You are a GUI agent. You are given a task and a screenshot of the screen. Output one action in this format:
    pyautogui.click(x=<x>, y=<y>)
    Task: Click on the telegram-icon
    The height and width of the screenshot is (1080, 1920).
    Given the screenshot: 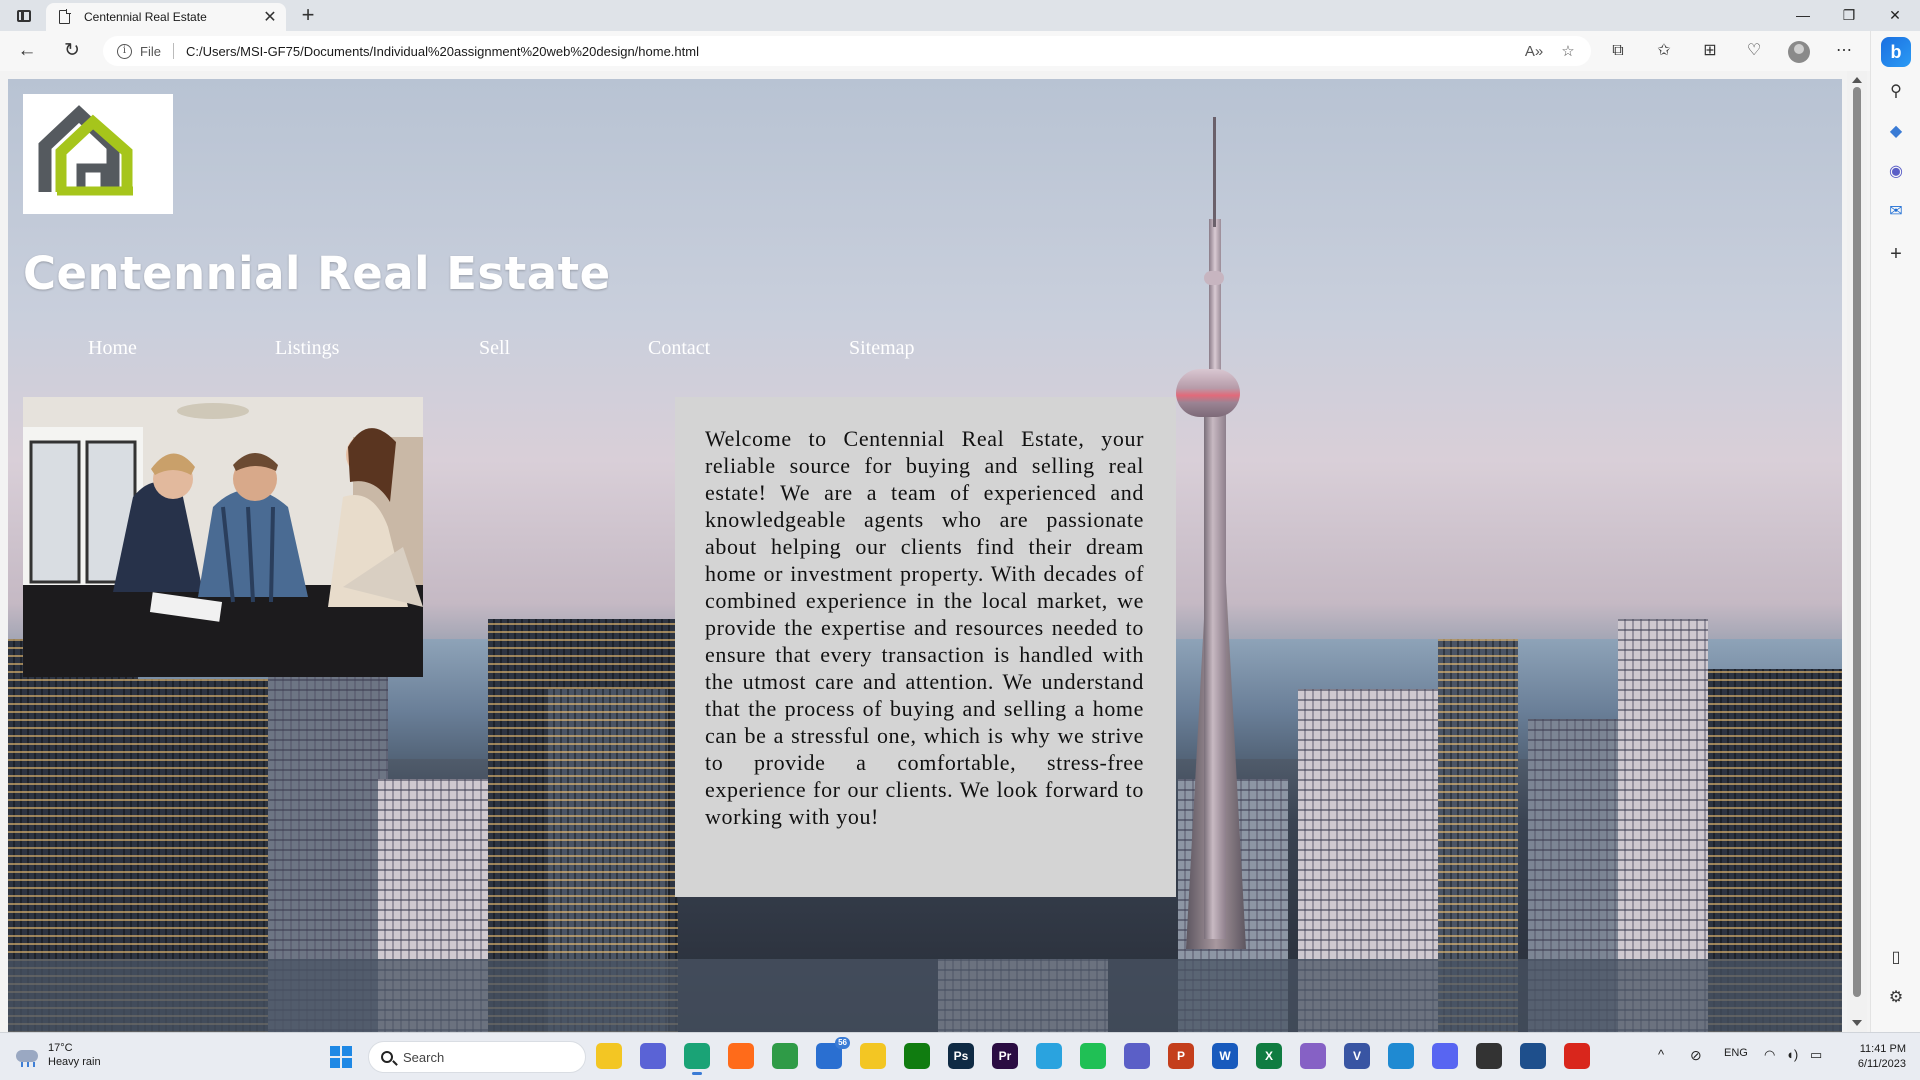 What is the action you would take?
    pyautogui.click(x=1049, y=1056)
    